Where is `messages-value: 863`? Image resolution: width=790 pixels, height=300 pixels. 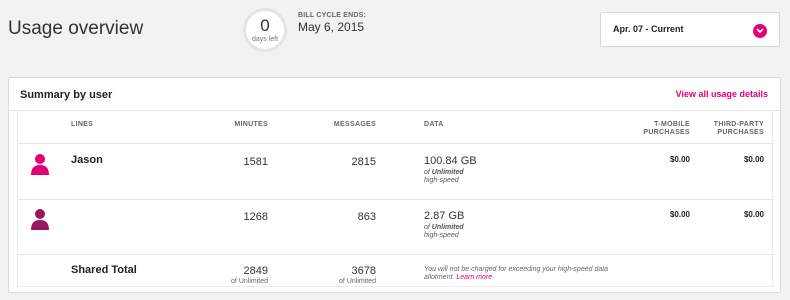
messages-value: 863 is located at coordinates (366, 217).